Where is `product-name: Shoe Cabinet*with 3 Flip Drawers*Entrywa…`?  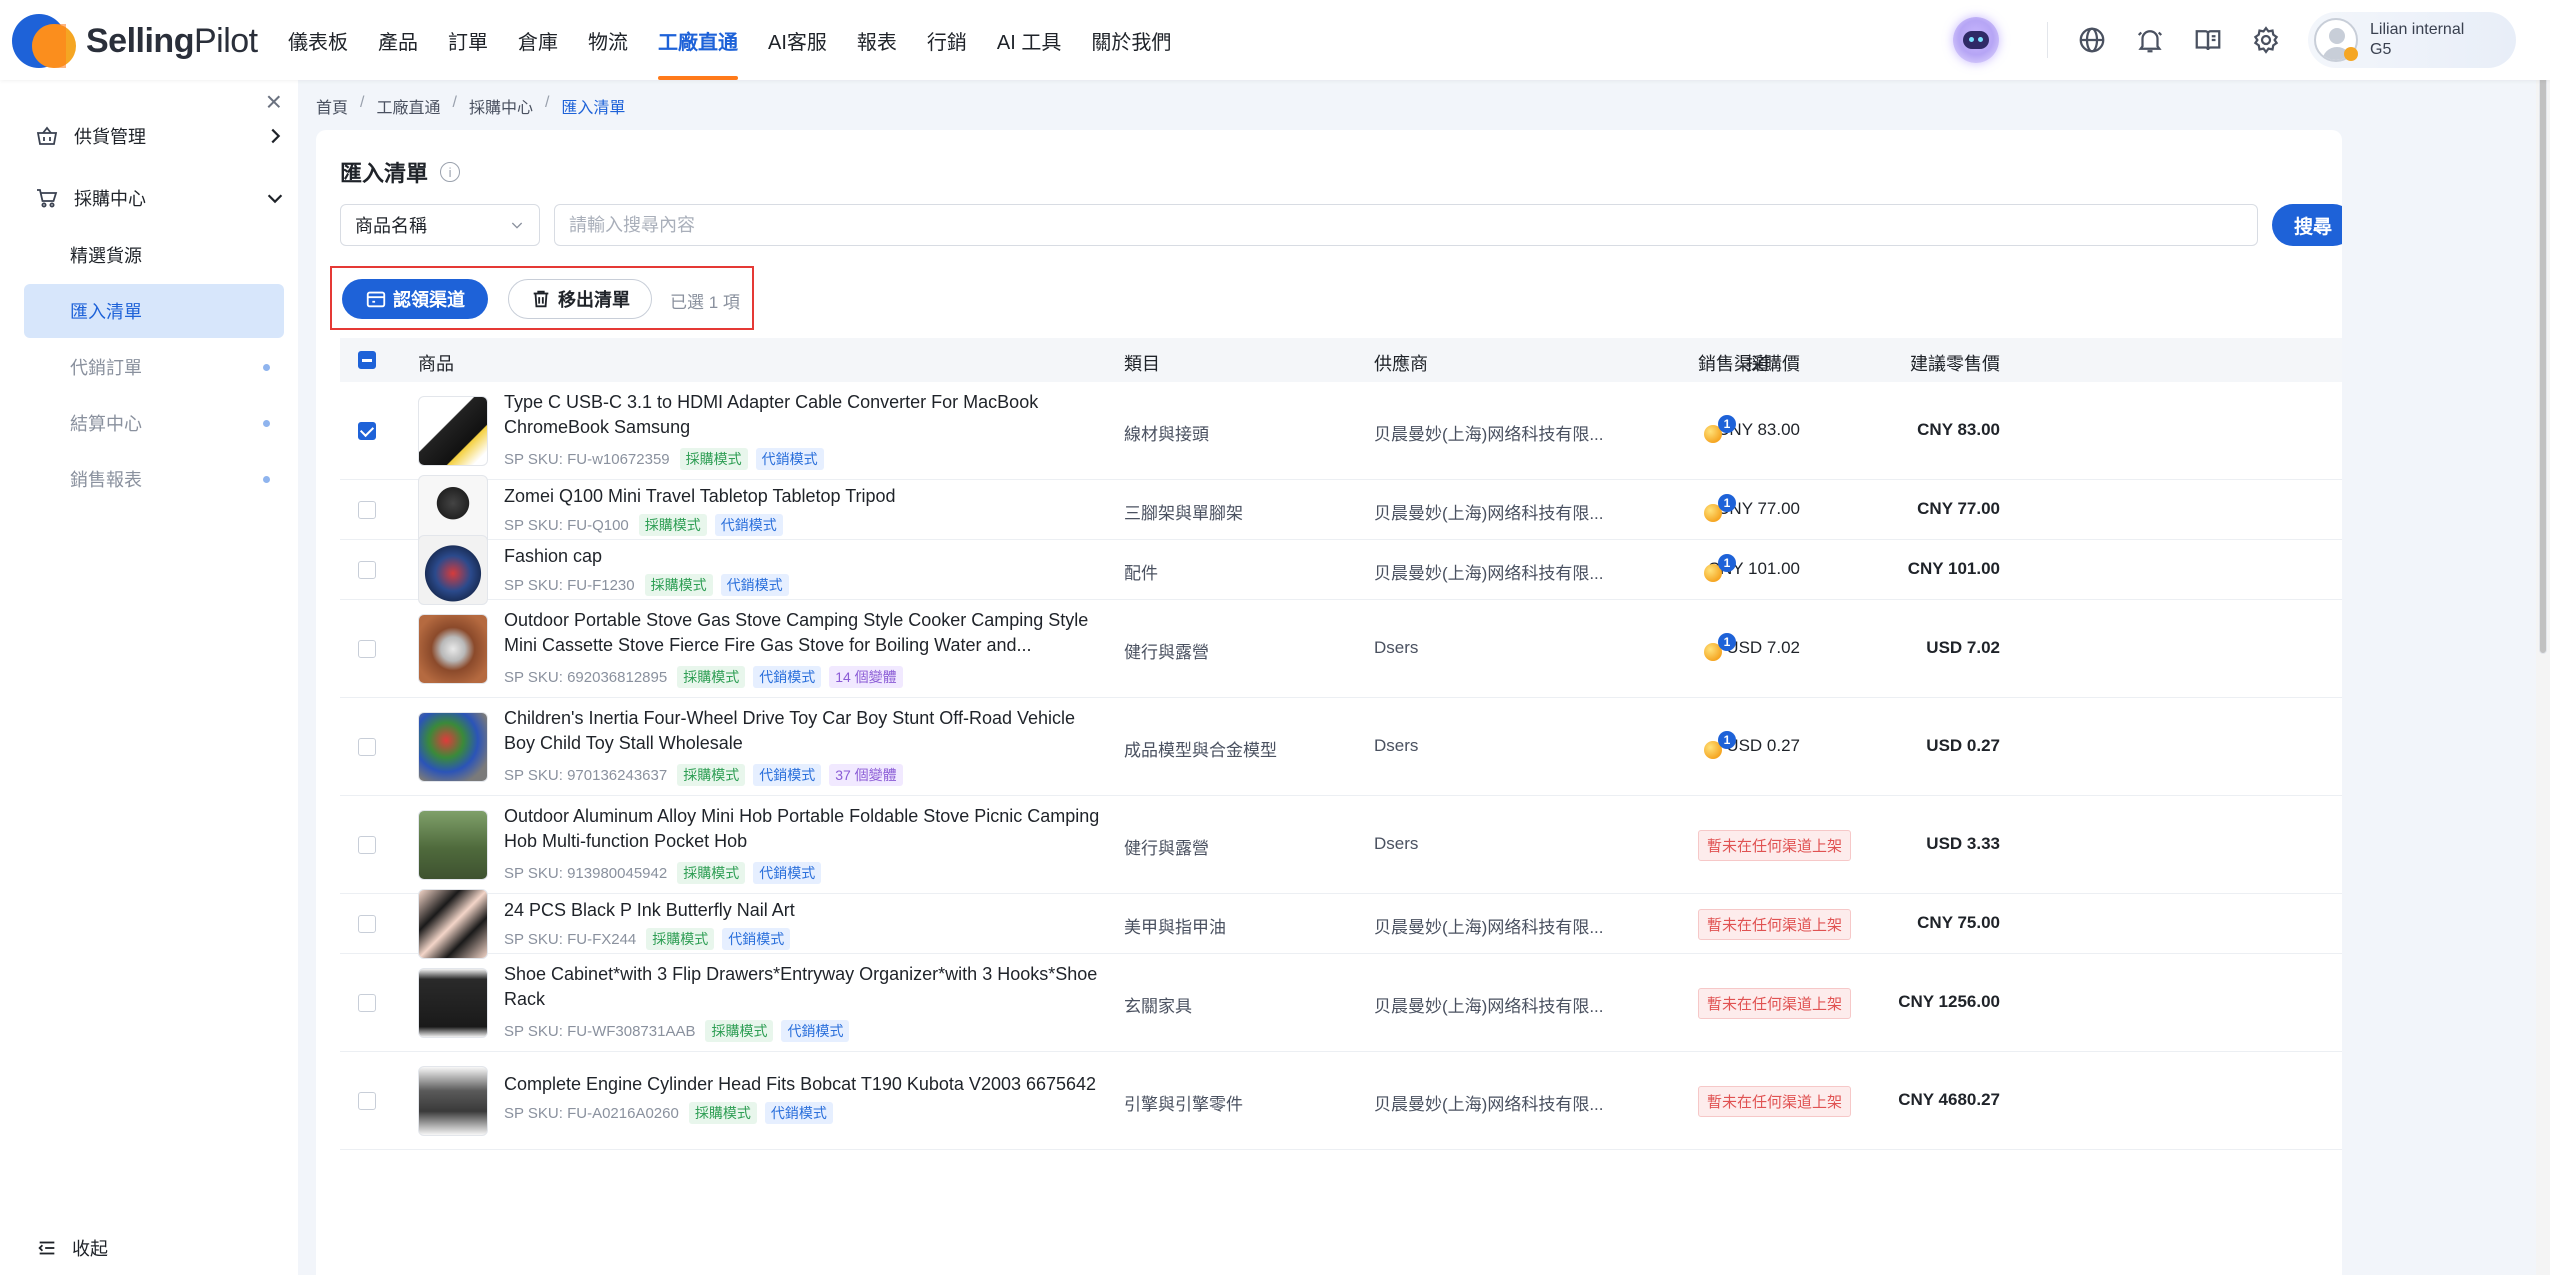
product-name: Shoe Cabinet*with 3 Flip Drawers*Entrywa… is located at coordinates (804, 987).